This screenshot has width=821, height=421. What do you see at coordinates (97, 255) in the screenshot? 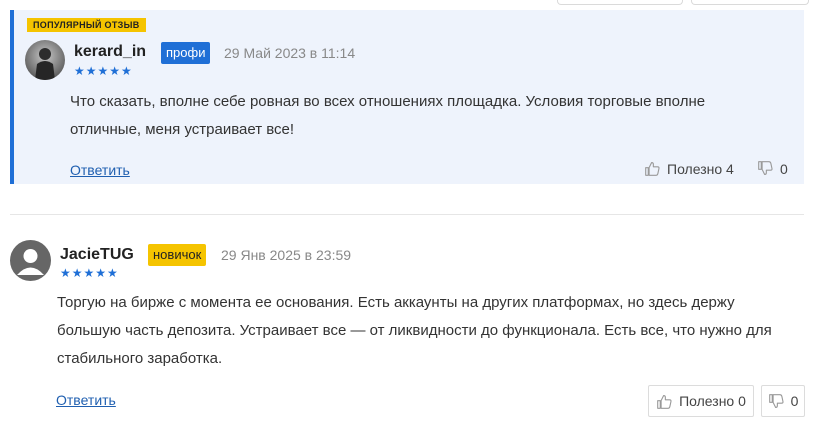
I see `review-author: JacieTUG` at bounding box center [97, 255].